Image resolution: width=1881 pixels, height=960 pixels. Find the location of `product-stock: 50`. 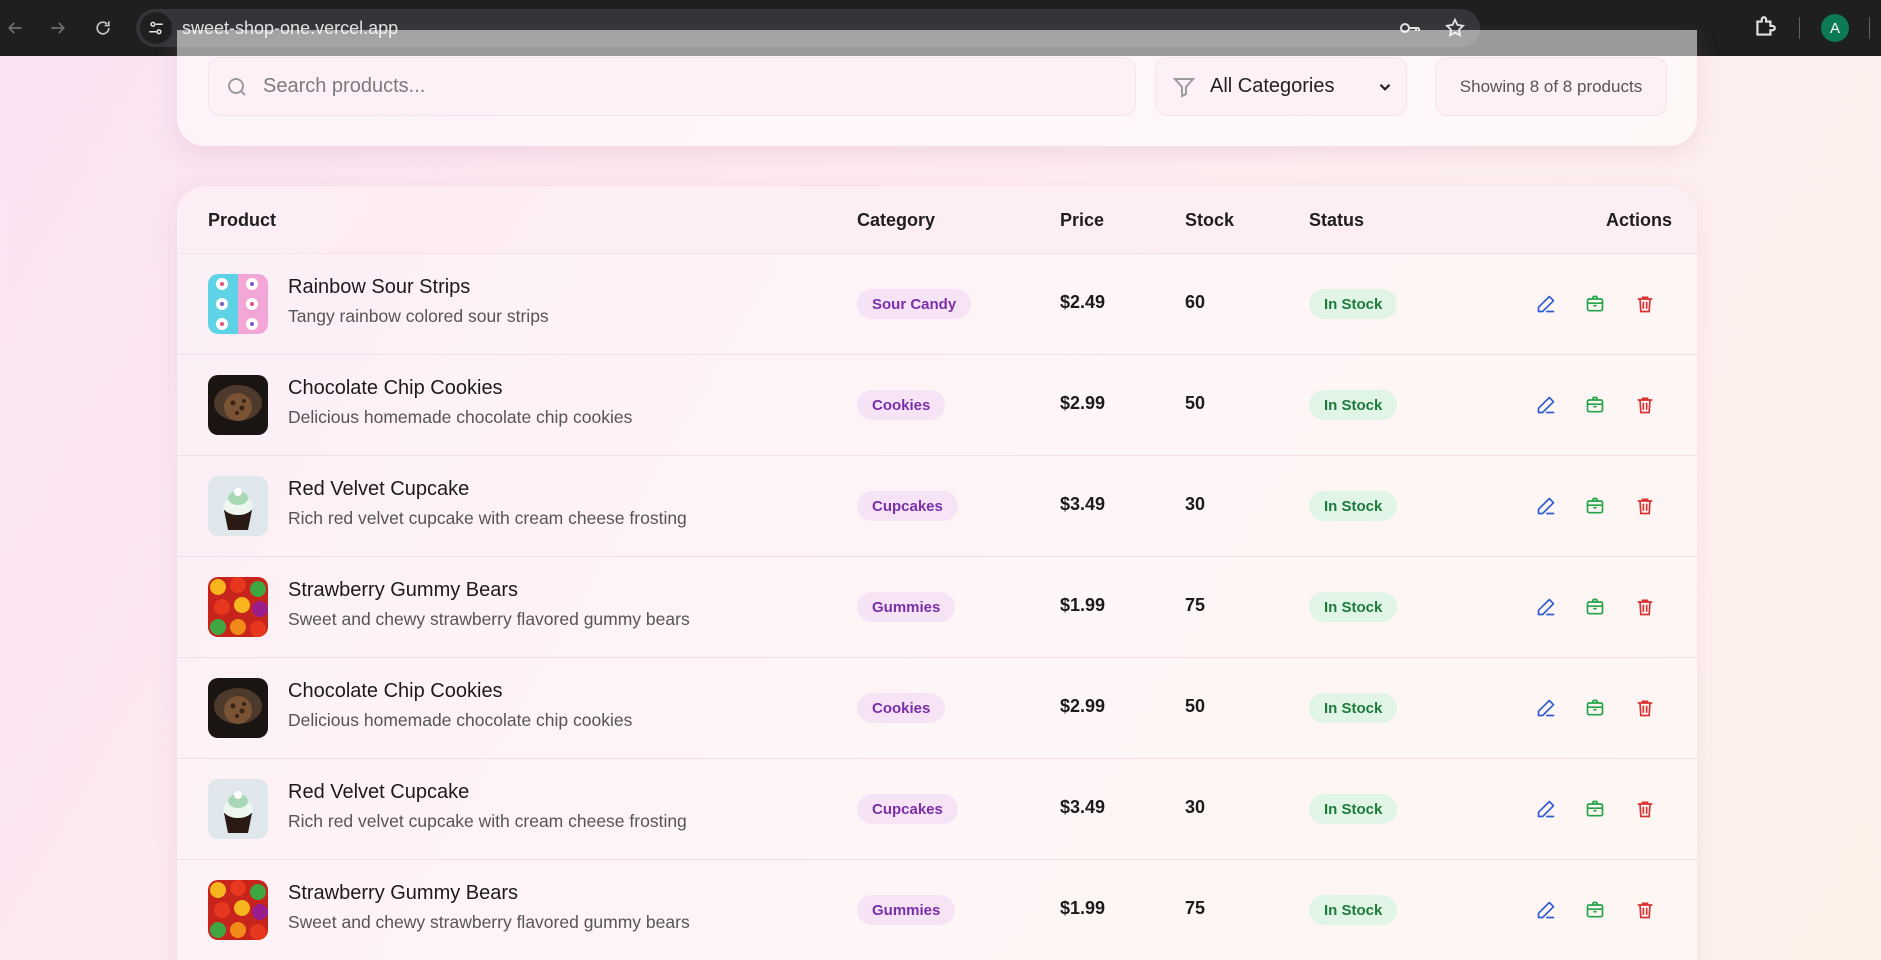

product-stock: 50 is located at coordinates (1195, 706).